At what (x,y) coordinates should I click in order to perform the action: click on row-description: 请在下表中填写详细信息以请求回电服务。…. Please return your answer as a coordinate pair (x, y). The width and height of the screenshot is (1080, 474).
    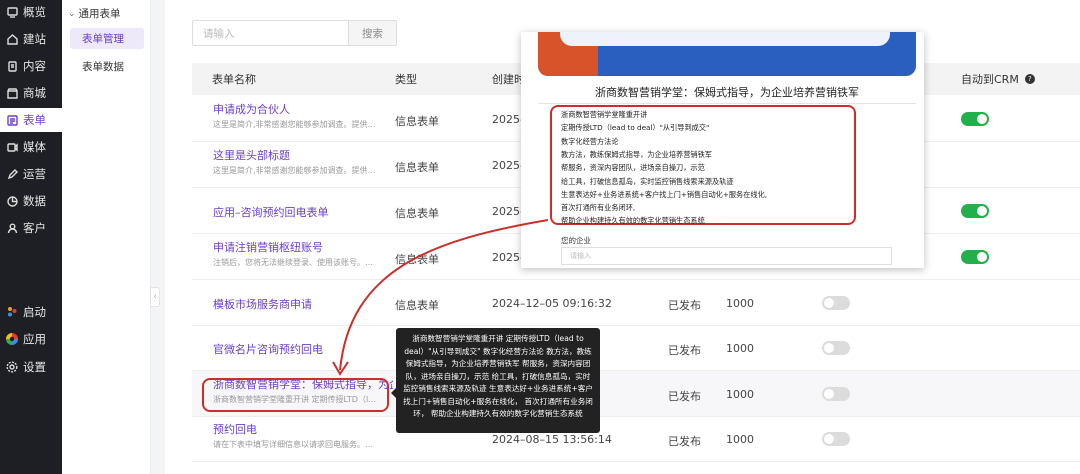
    Looking at the image, I should click on (293, 444).